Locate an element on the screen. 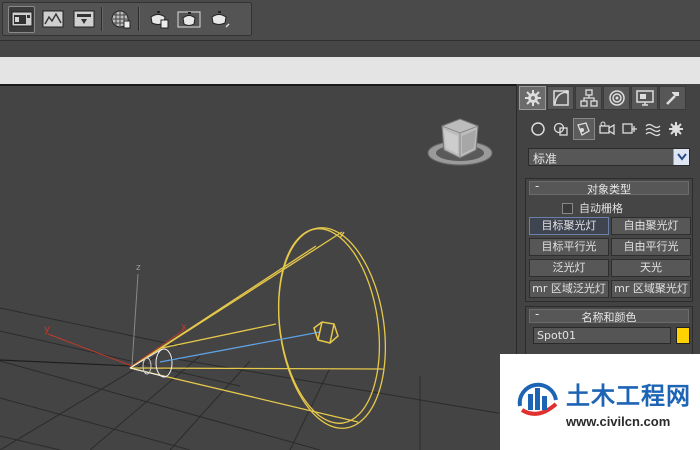  site-watermark: 土木工程网 www.civilcn.com is located at coordinates (600, 402).